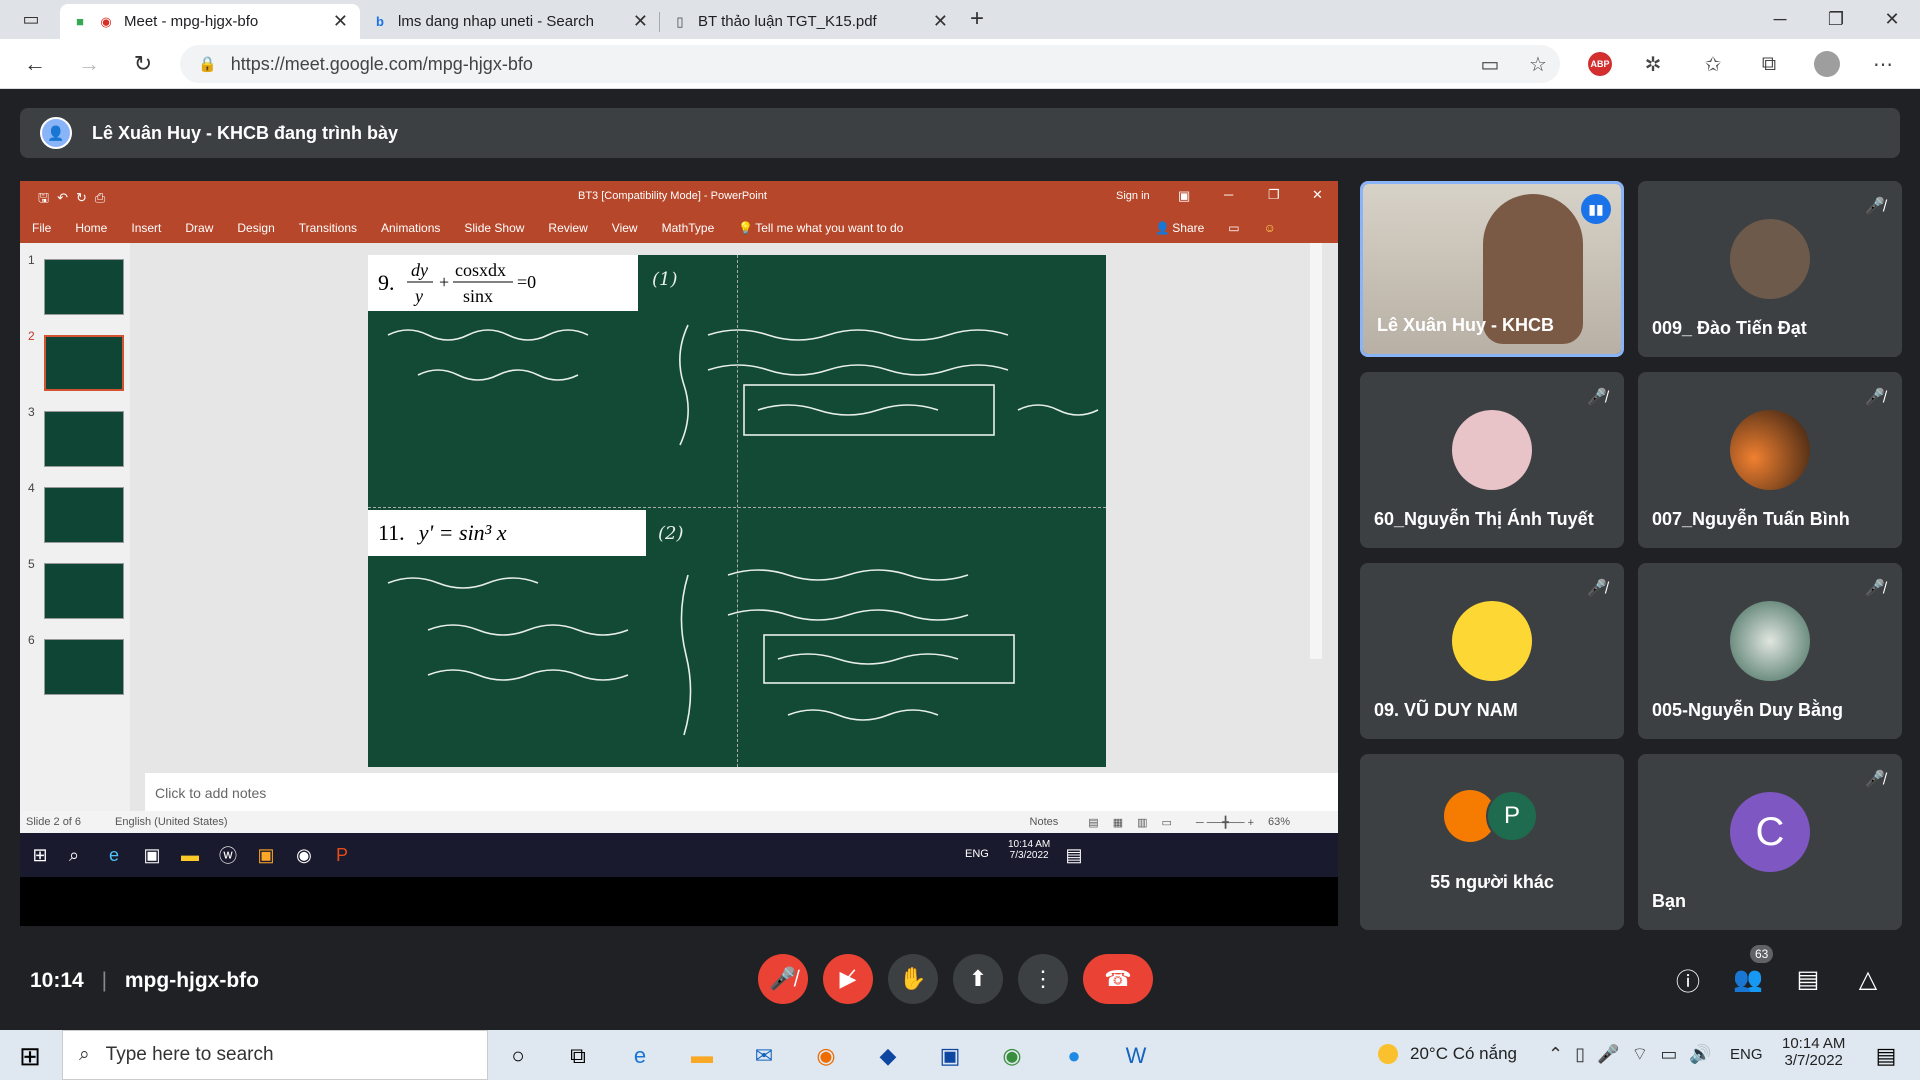 The image size is (1920, 1080). I want to click on ribbon-tab-slideshow: Slide Show, so click(494, 228).